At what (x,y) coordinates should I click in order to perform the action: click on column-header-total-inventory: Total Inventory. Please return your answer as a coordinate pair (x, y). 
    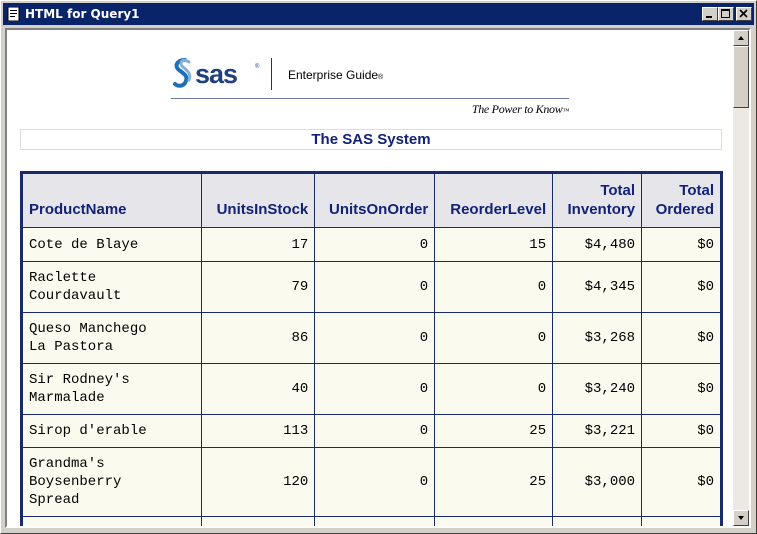
    Looking at the image, I should click on (597, 200).